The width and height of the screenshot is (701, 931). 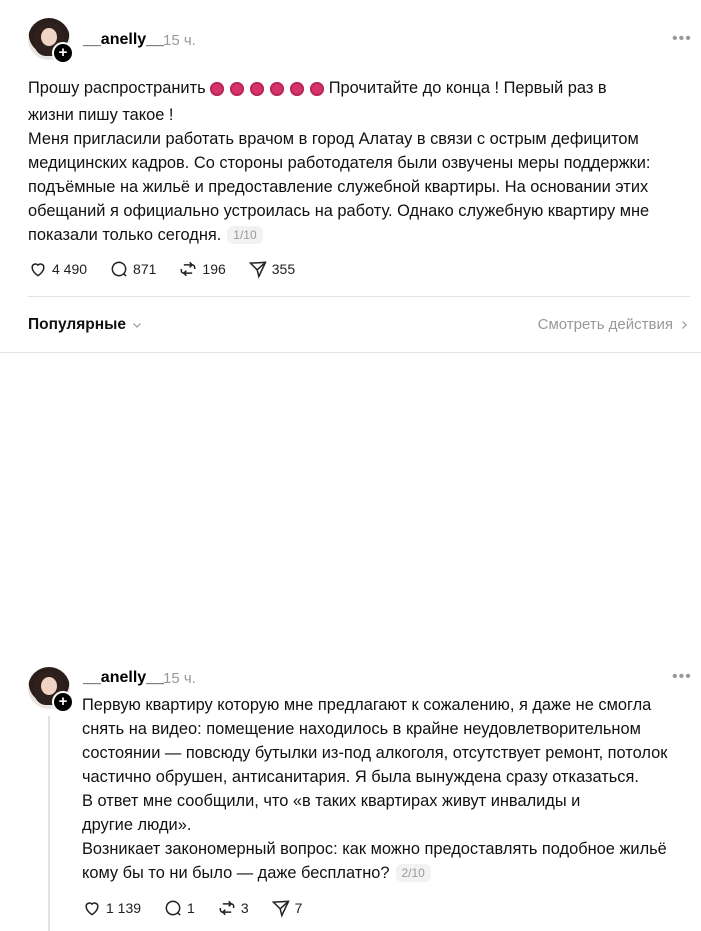 I want to click on chevron-down-icon, so click(x=137, y=325).